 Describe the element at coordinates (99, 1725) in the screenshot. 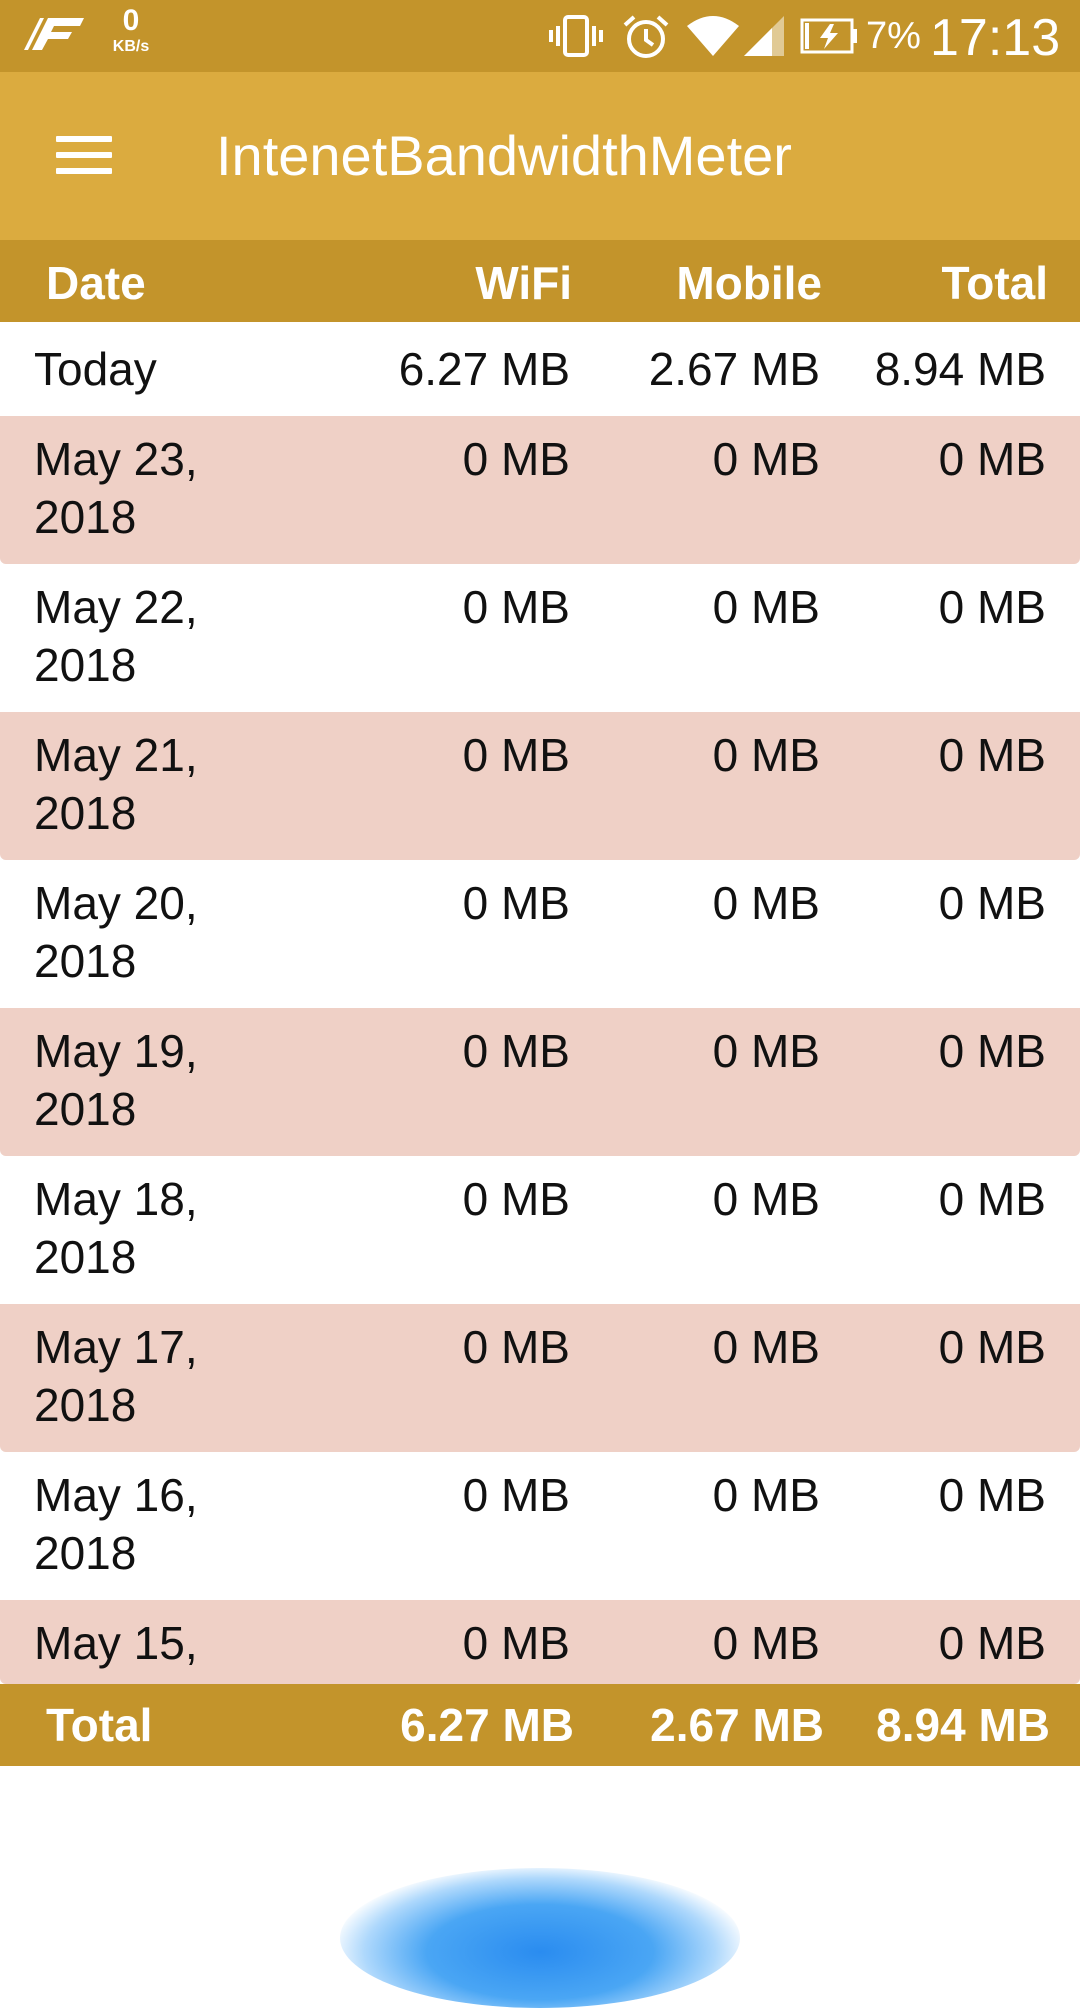

I see `footer-label: Total` at that location.